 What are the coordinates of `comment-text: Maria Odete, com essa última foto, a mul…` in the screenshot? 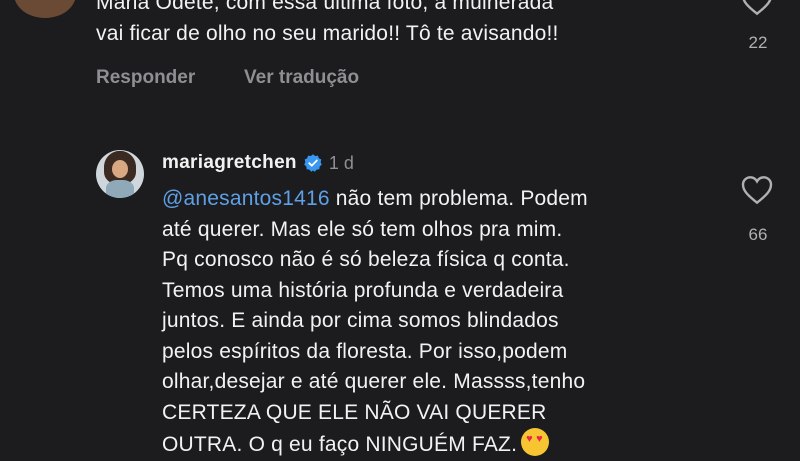 It's located at (327, 22).